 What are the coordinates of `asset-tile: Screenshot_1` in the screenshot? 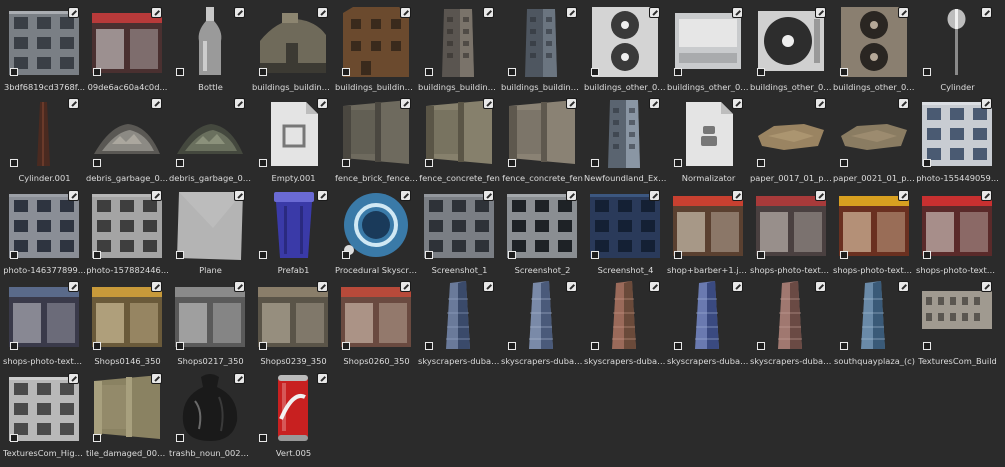 It's located at (459, 230).